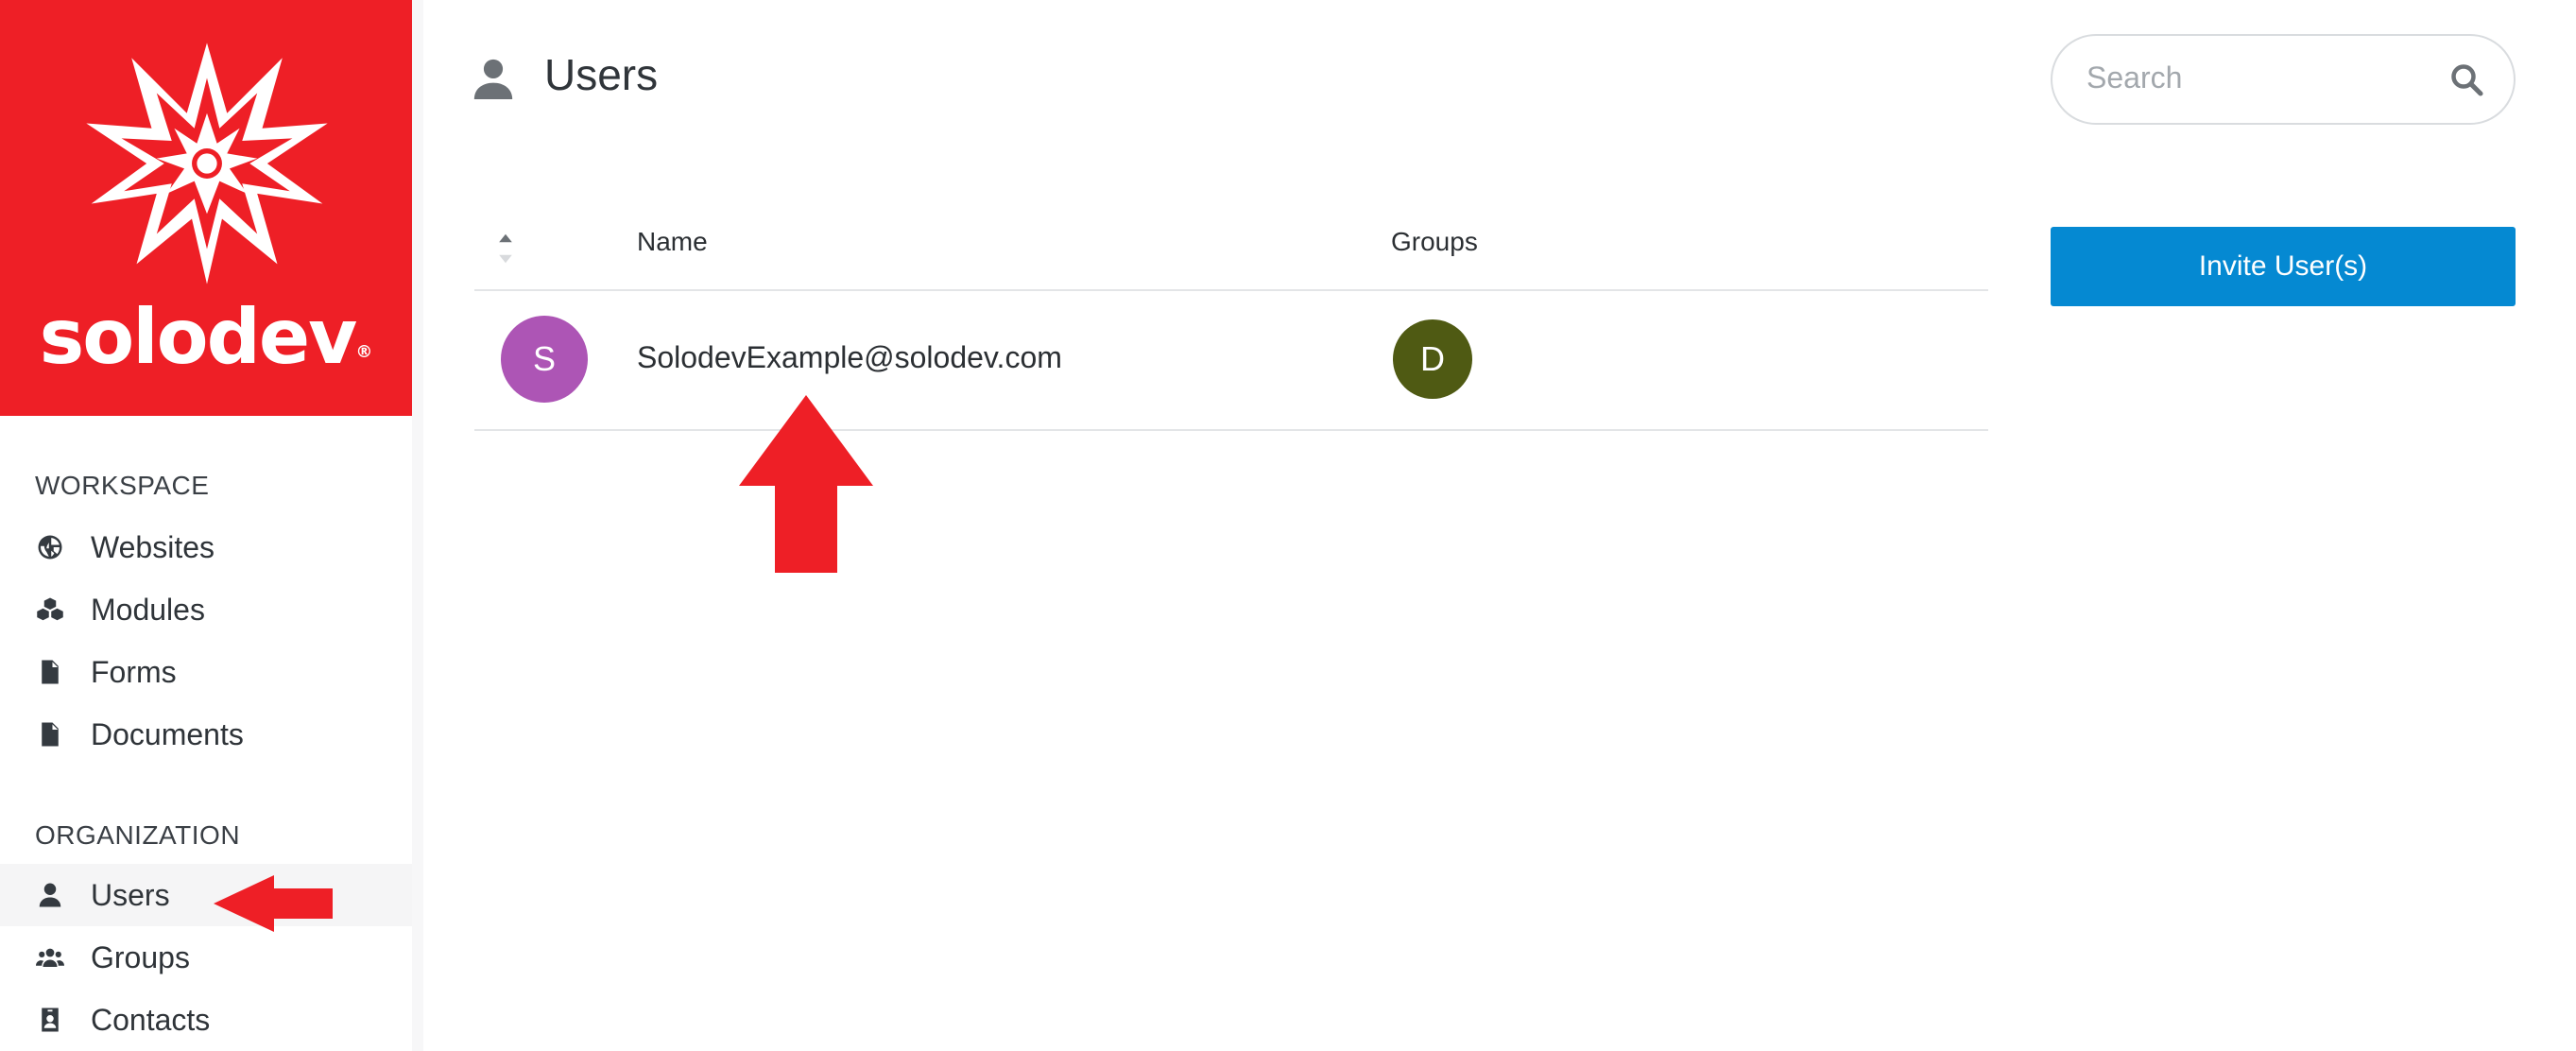 The height and width of the screenshot is (1051, 2576). What do you see at coordinates (1434, 242) in the screenshot?
I see `column-header-groups: Groups` at bounding box center [1434, 242].